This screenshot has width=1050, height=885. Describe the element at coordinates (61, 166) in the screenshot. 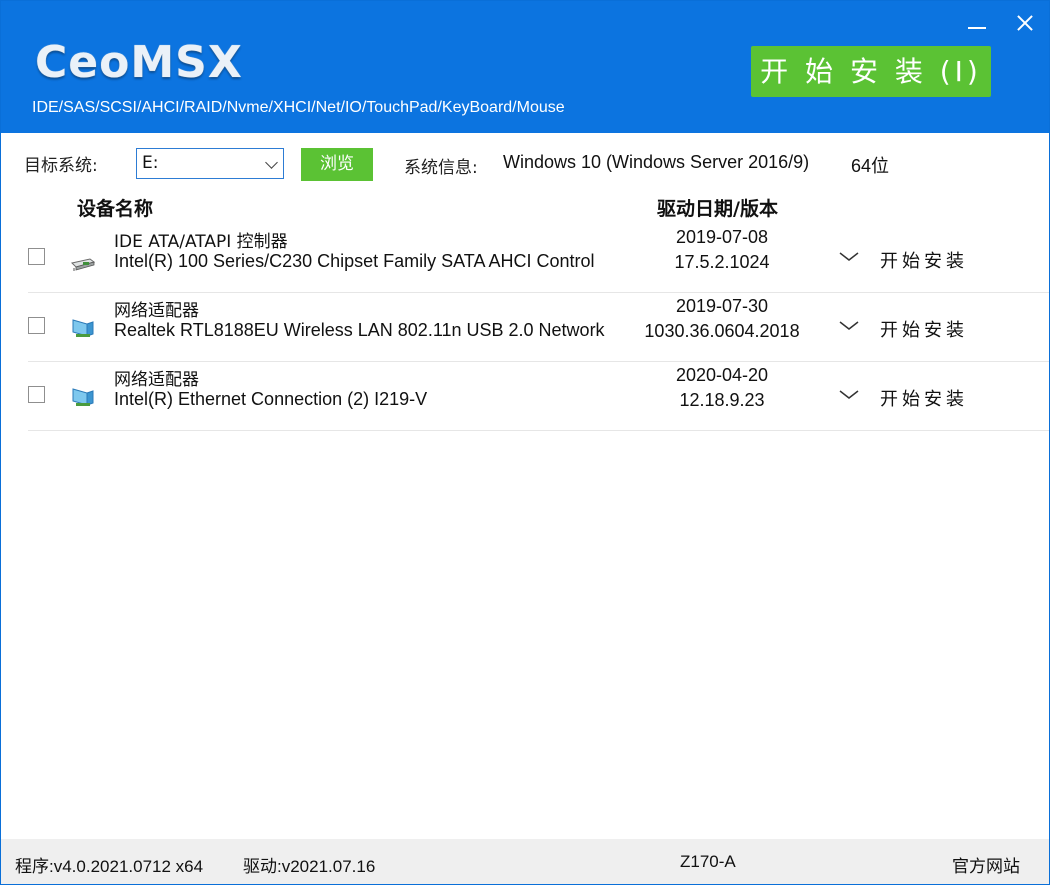

I see `target-system-label: 目标系统:` at that location.